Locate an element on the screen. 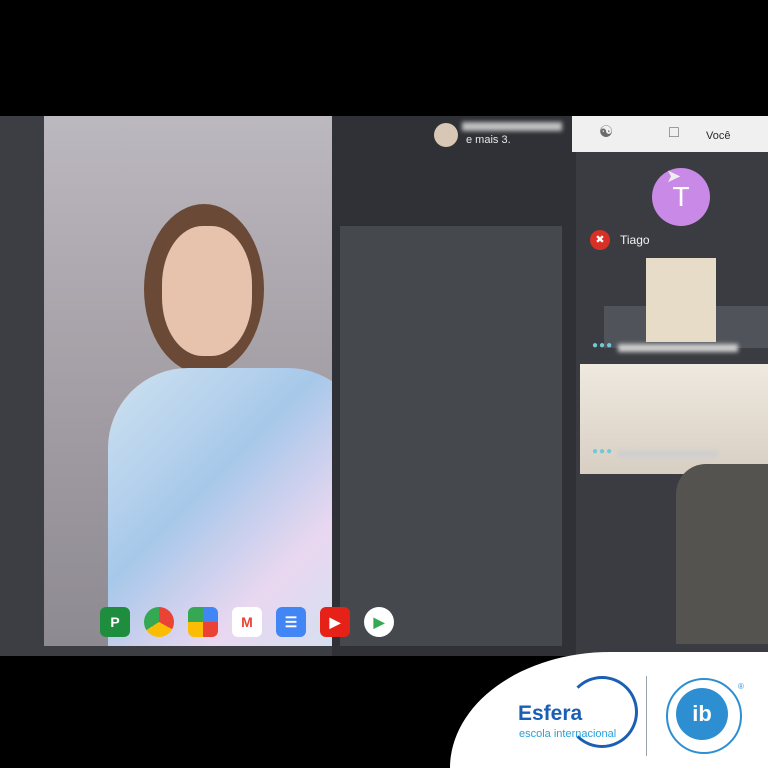  participant-name-tiago: Tiago is located at coordinates (635, 240).